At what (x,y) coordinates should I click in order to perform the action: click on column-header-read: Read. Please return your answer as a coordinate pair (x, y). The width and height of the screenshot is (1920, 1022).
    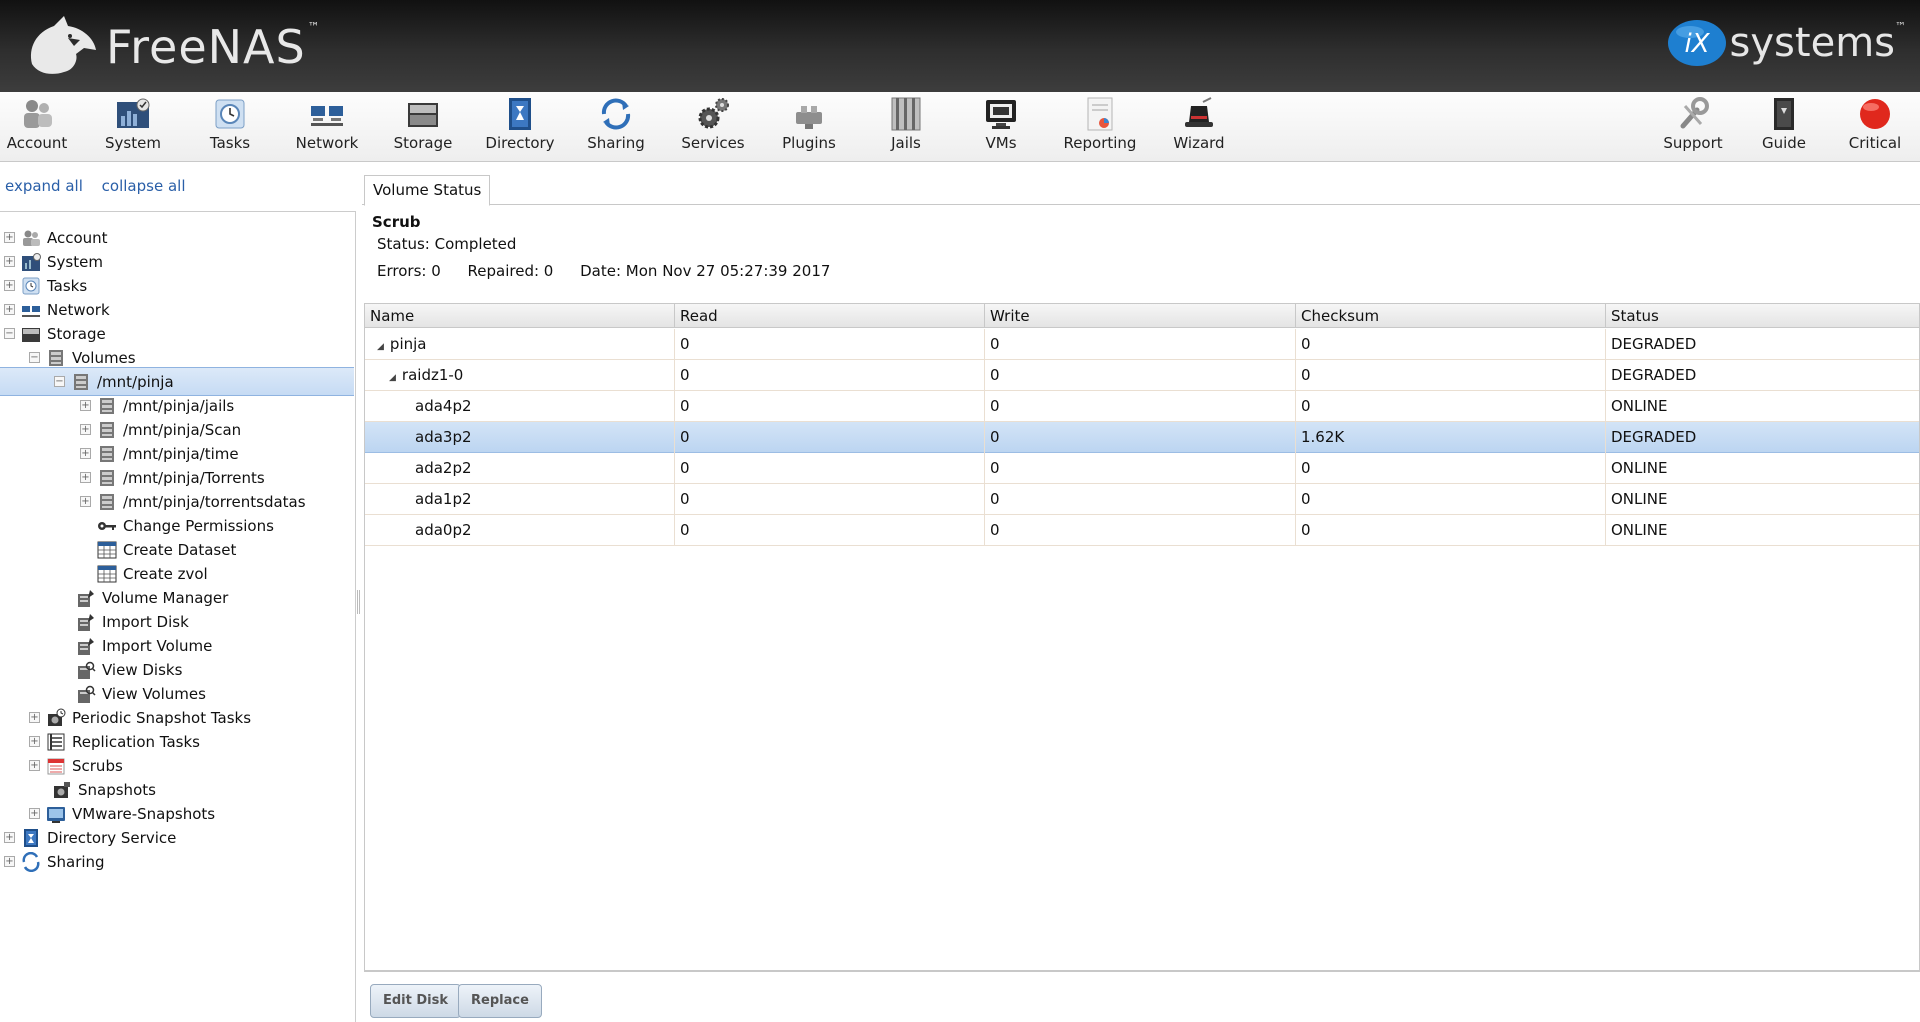
    Looking at the image, I should click on (830, 316).